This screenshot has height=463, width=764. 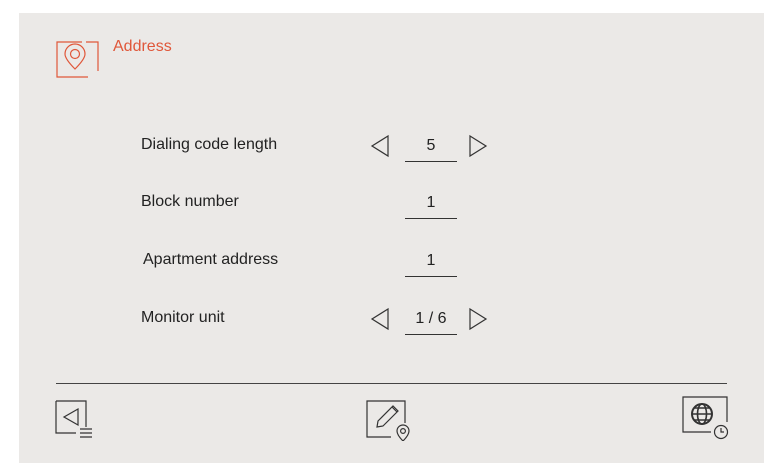 I want to click on increase-dialing-code-length-button, so click(x=478, y=146).